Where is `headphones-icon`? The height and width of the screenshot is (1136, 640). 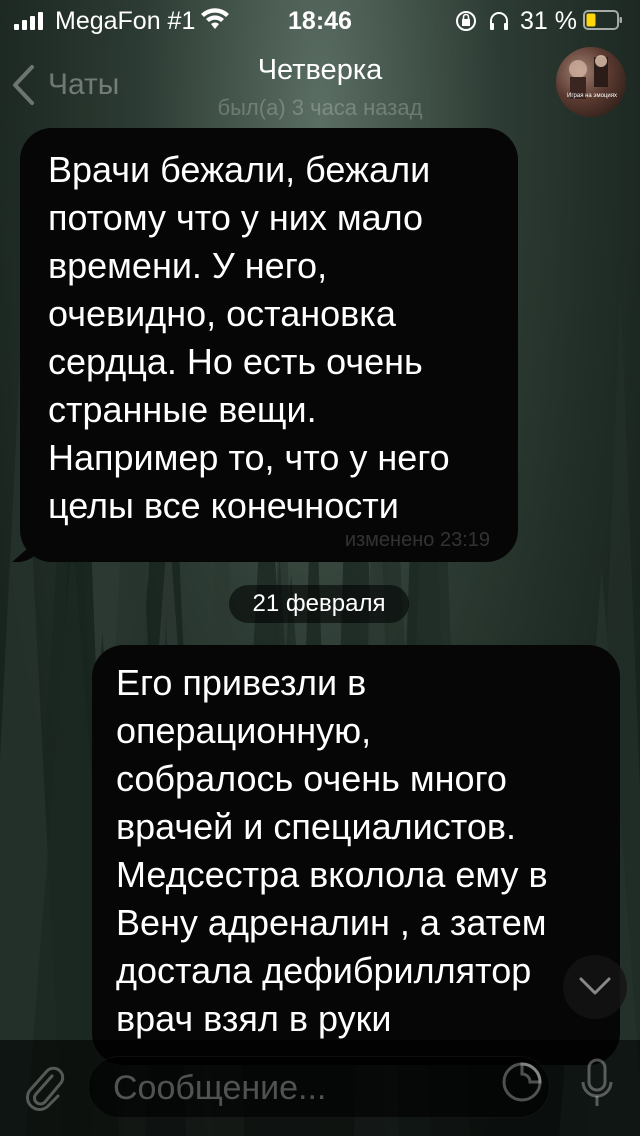 headphones-icon is located at coordinates (499, 21).